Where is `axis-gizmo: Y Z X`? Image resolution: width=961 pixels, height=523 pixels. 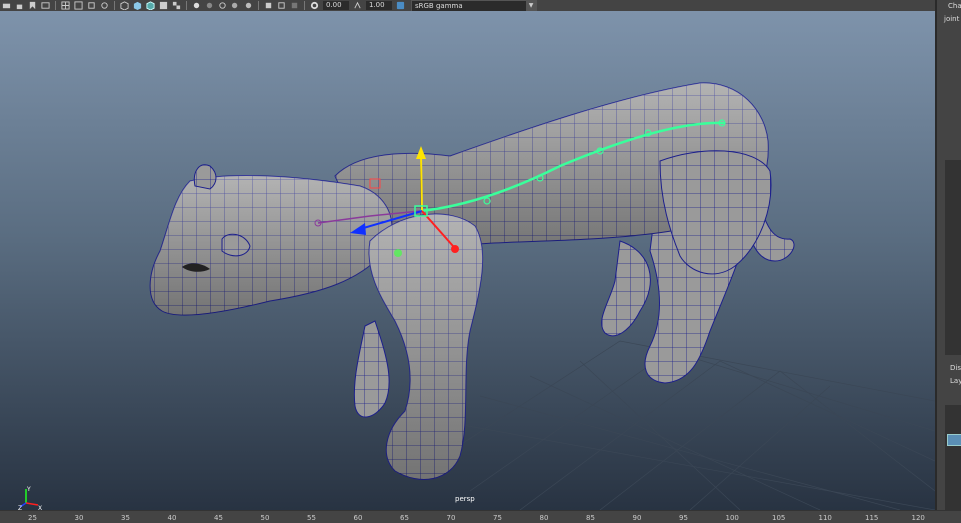
axis-gizmo: Y Z X is located at coordinates (31, 497).